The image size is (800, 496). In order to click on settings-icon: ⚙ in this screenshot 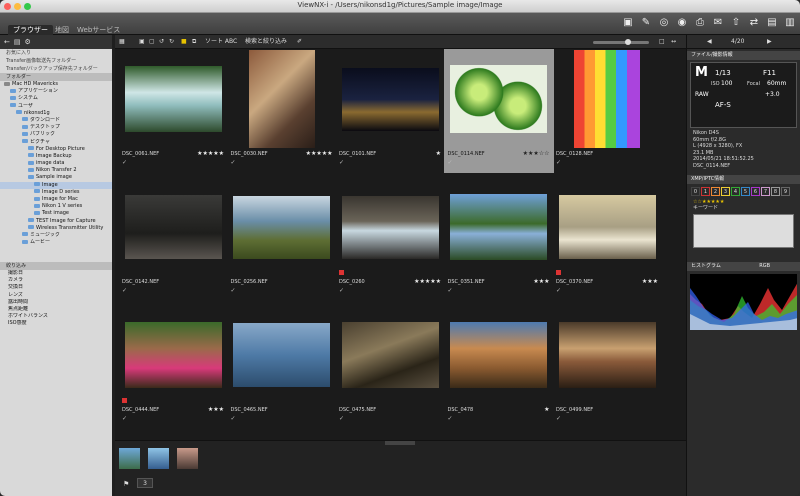, I will do `click(28, 42)`.